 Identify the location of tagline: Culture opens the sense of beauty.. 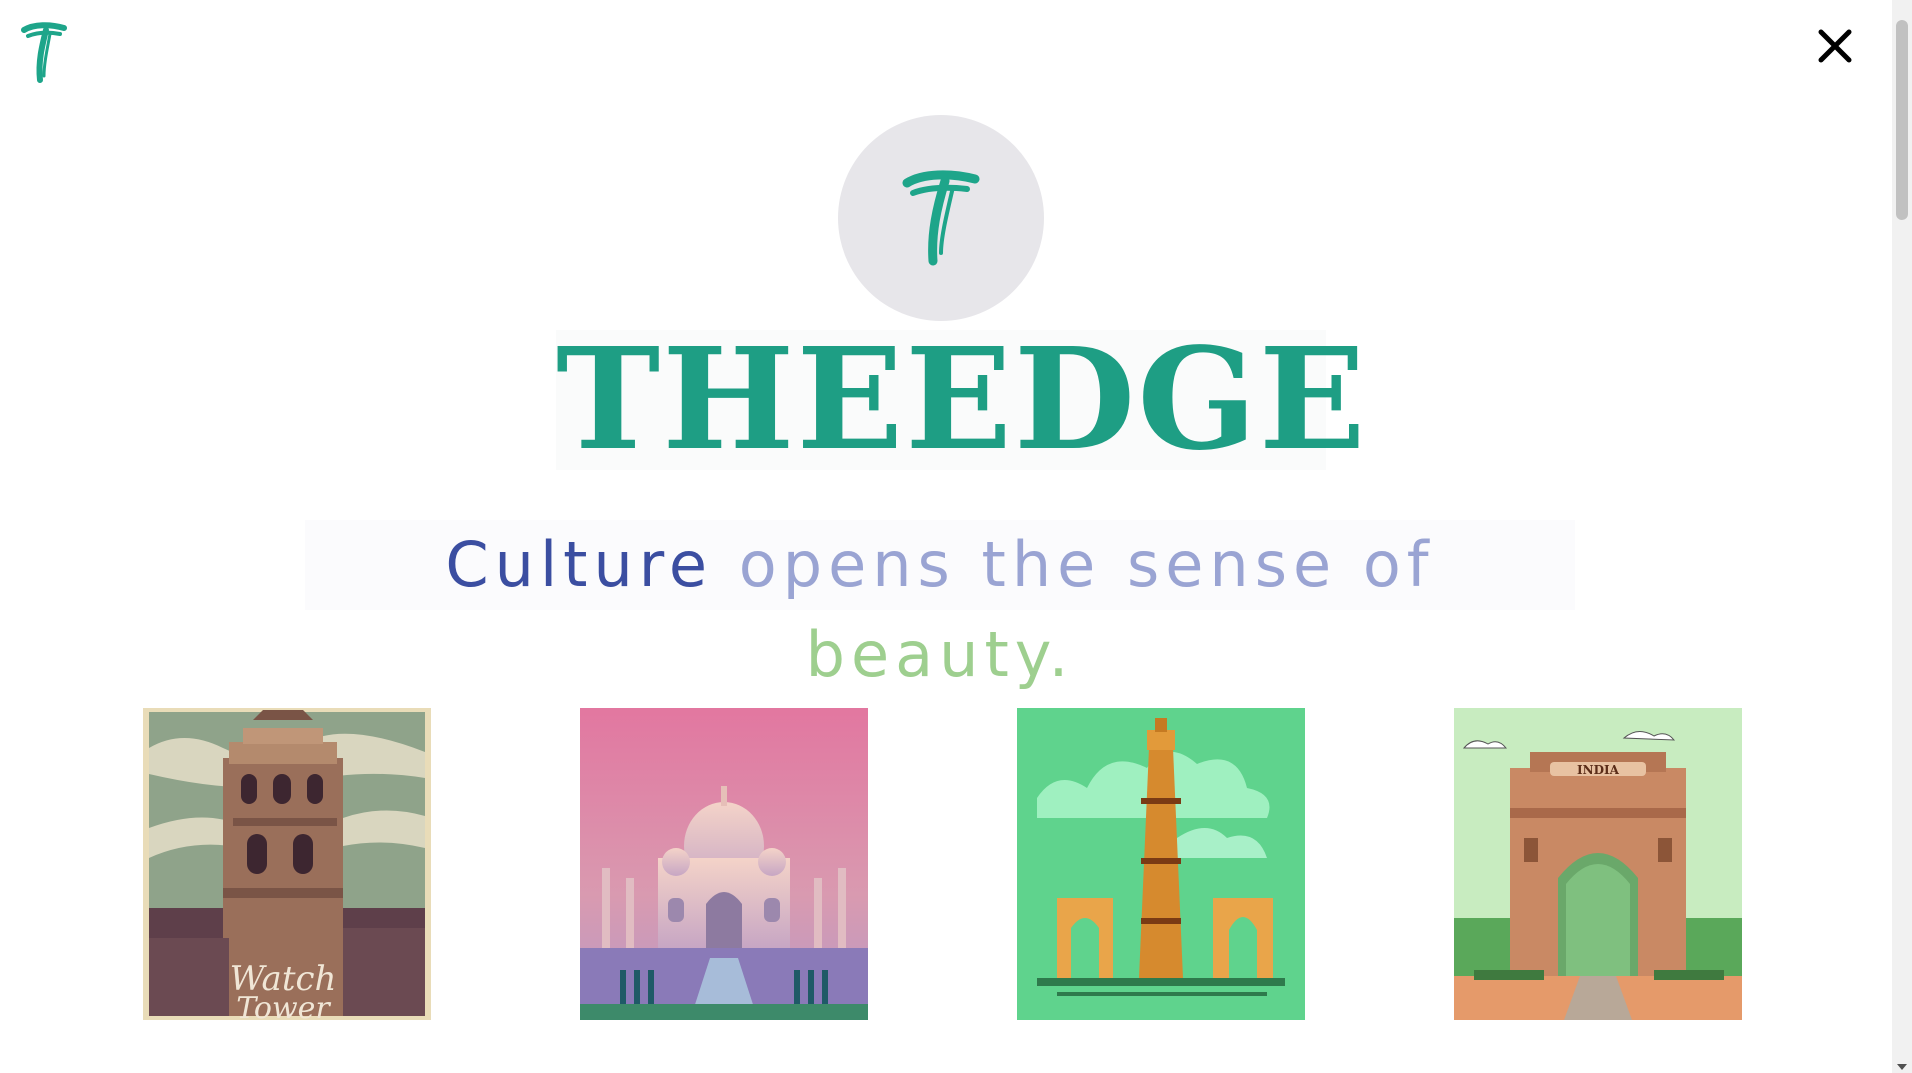
(940, 605).